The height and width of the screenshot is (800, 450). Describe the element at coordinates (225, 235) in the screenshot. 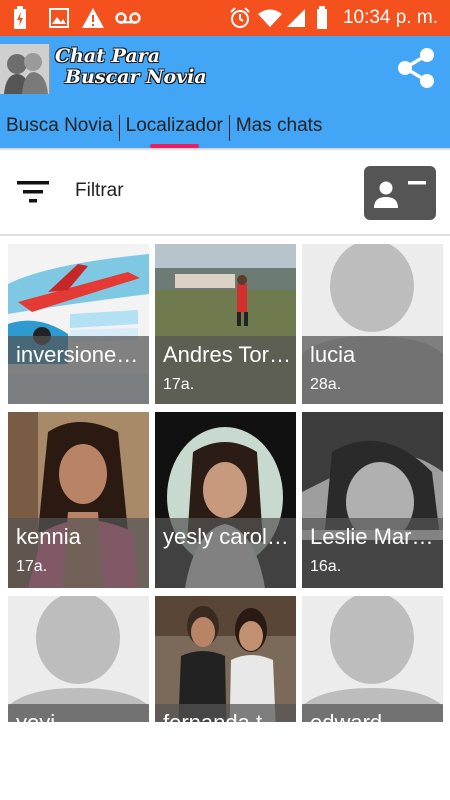

I see `divider` at that location.